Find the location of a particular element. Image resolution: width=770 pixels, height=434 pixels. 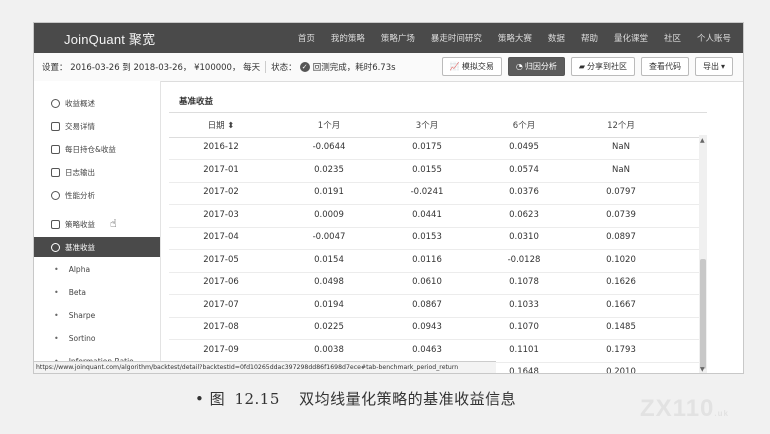

table-cell: 0.0154 is located at coordinates (329, 259).